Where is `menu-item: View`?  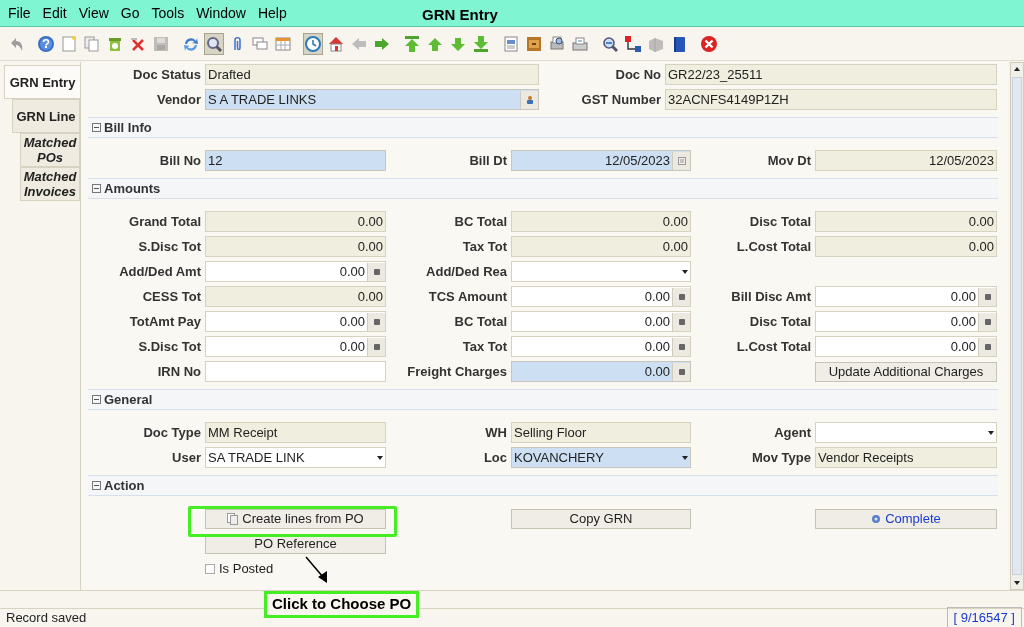 menu-item: View is located at coordinates (93, 13).